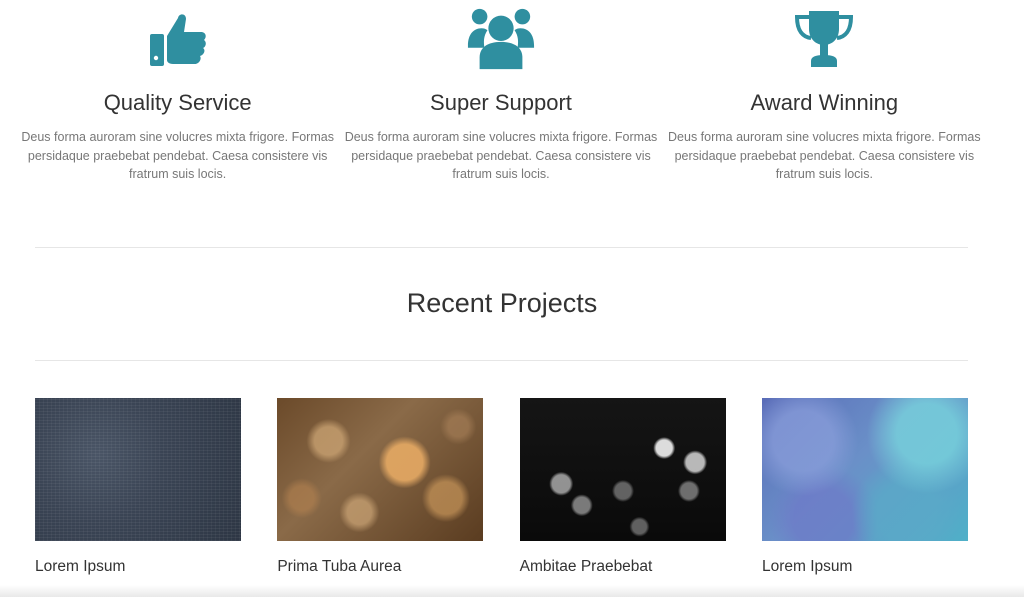 The width and height of the screenshot is (1024, 597). I want to click on project-card: Ambitae Praebebat, so click(622, 487).